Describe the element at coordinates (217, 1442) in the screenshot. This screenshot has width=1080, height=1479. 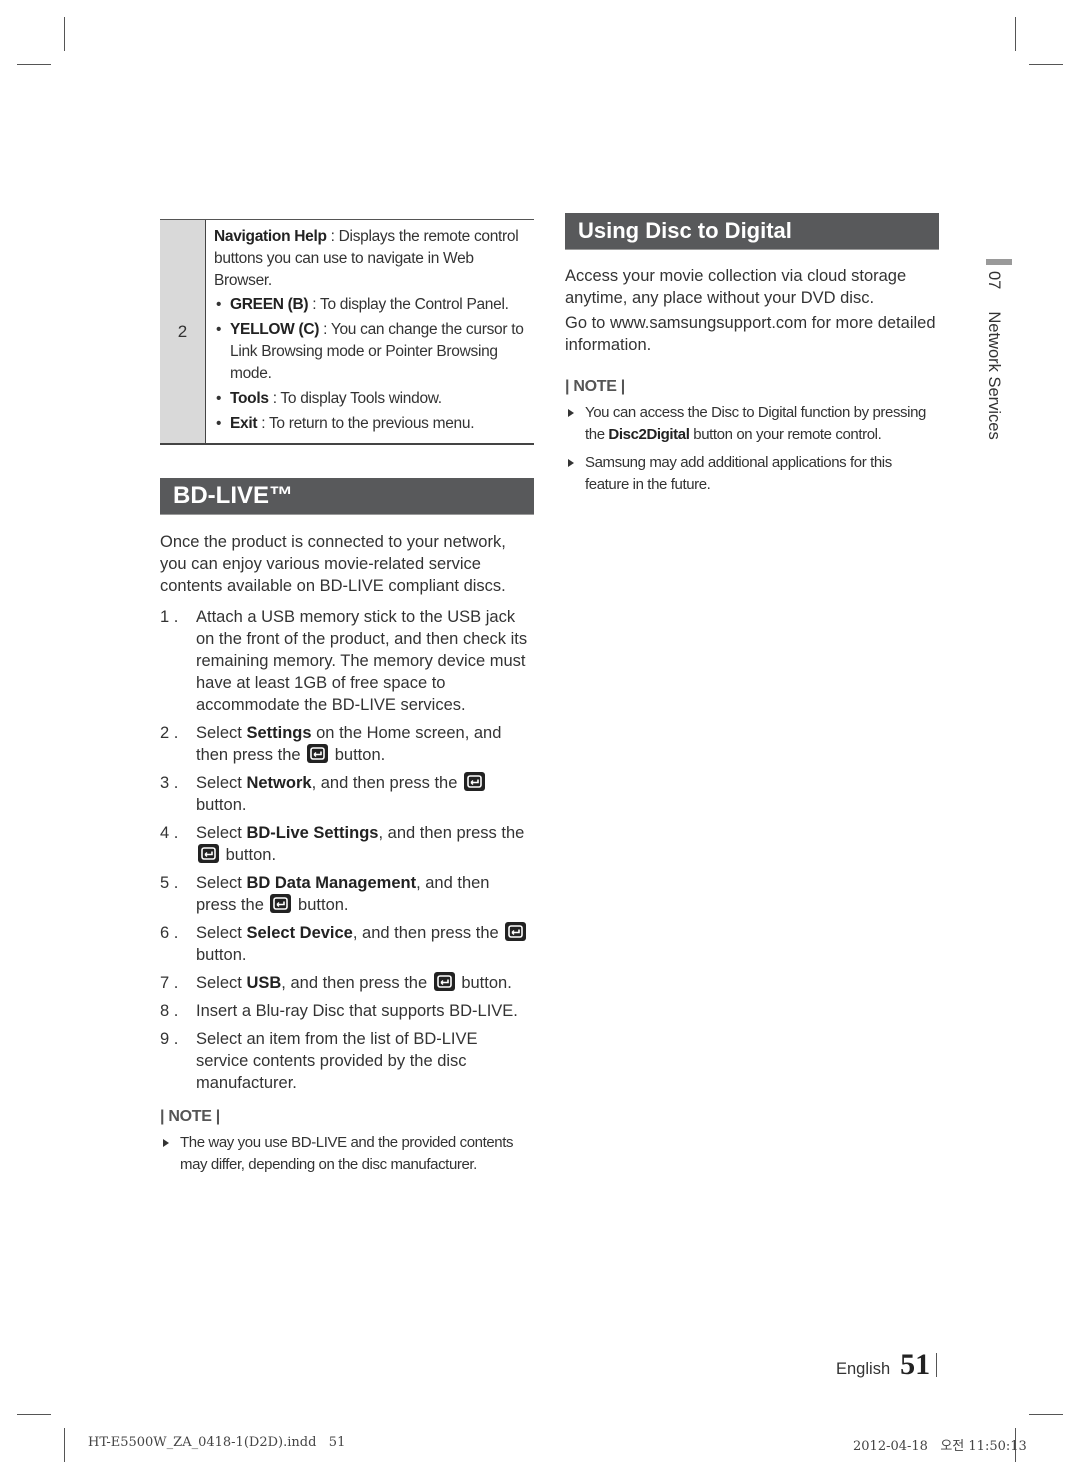
I see `print-slug-filename: HT-E5500W_ZA_0418-1(D2D).indd 51` at that location.